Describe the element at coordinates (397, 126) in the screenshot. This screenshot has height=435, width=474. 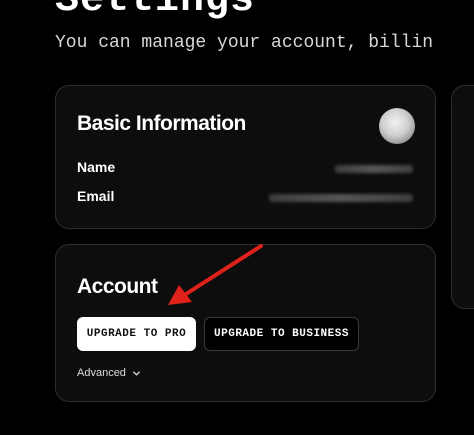
I see `avatar` at that location.